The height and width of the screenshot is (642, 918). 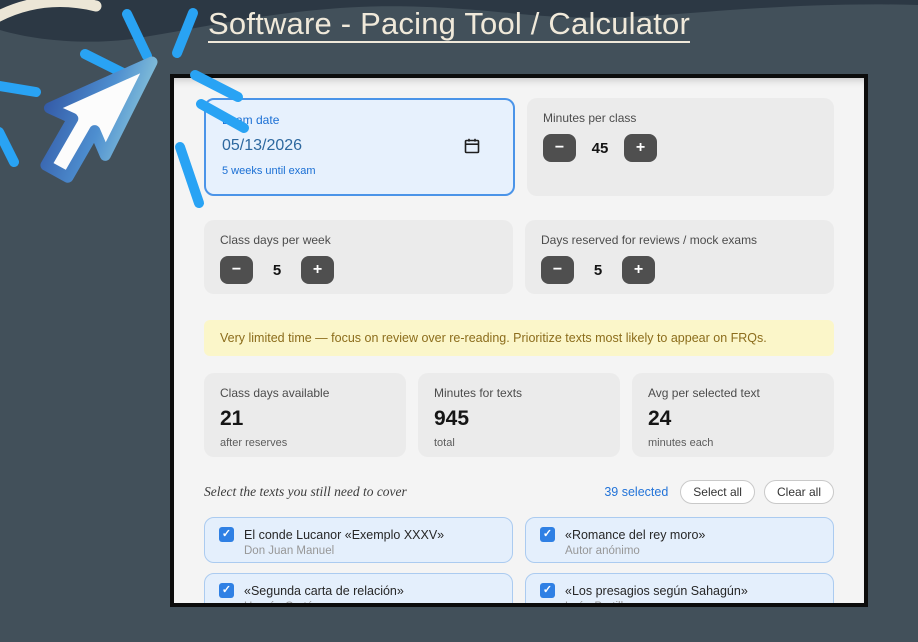 What do you see at coordinates (519, 415) in the screenshot?
I see `stat-minutes-for-texts: Minutes for texts 945 total` at bounding box center [519, 415].